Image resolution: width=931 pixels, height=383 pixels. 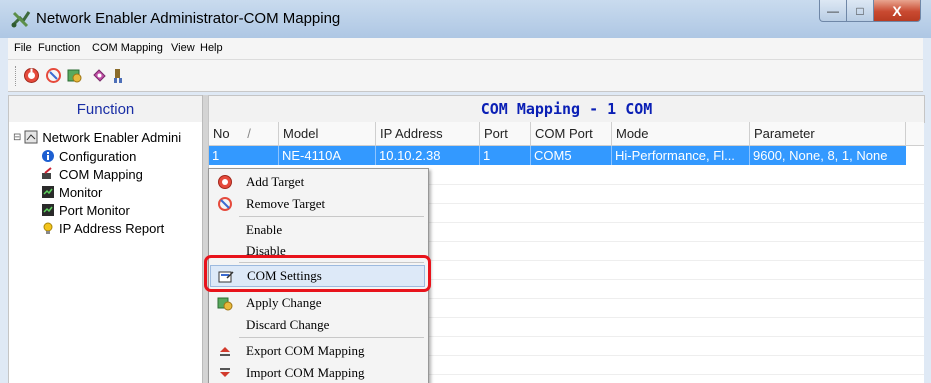 What do you see at coordinates (211, 48) in the screenshot?
I see `menu-help: Help` at bounding box center [211, 48].